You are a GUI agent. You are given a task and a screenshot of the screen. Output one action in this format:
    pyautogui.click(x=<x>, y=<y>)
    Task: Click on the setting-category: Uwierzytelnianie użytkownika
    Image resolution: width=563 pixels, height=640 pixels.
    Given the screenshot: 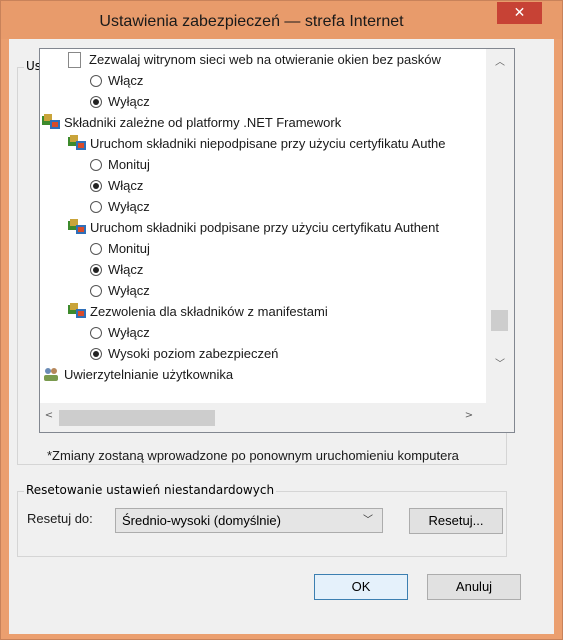 What is the action you would take?
    pyautogui.click(x=137, y=374)
    